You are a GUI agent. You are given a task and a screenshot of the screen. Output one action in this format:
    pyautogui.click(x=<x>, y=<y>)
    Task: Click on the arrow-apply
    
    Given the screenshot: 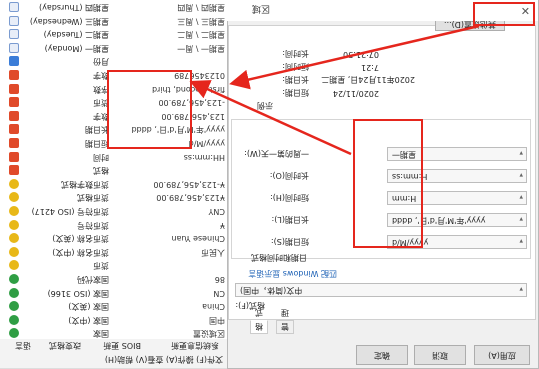 What is the action you would take?
    pyautogui.click(x=354, y=57)
    